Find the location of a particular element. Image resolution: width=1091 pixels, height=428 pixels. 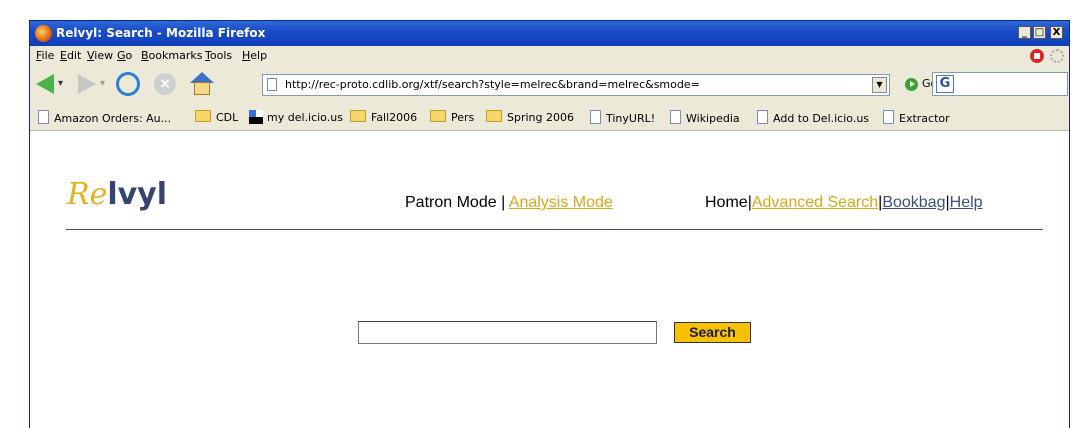

site-nav: Home|Advanced Search|Bookbag|Help is located at coordinates (844, 203).